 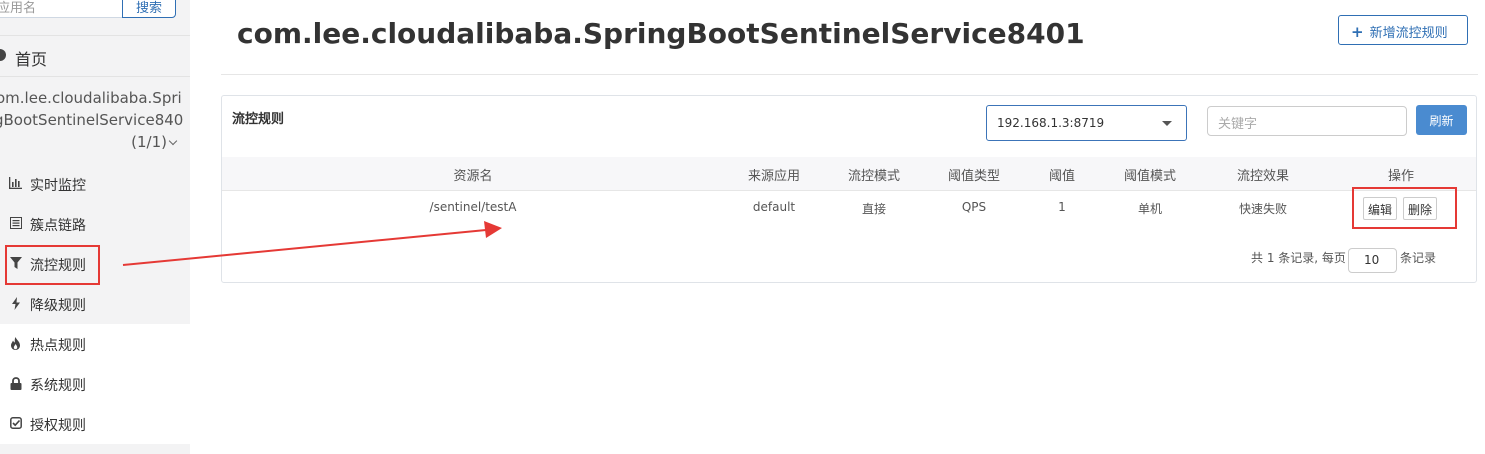 I want to click on annotation-arrow-line, so click(x=304, y=247).